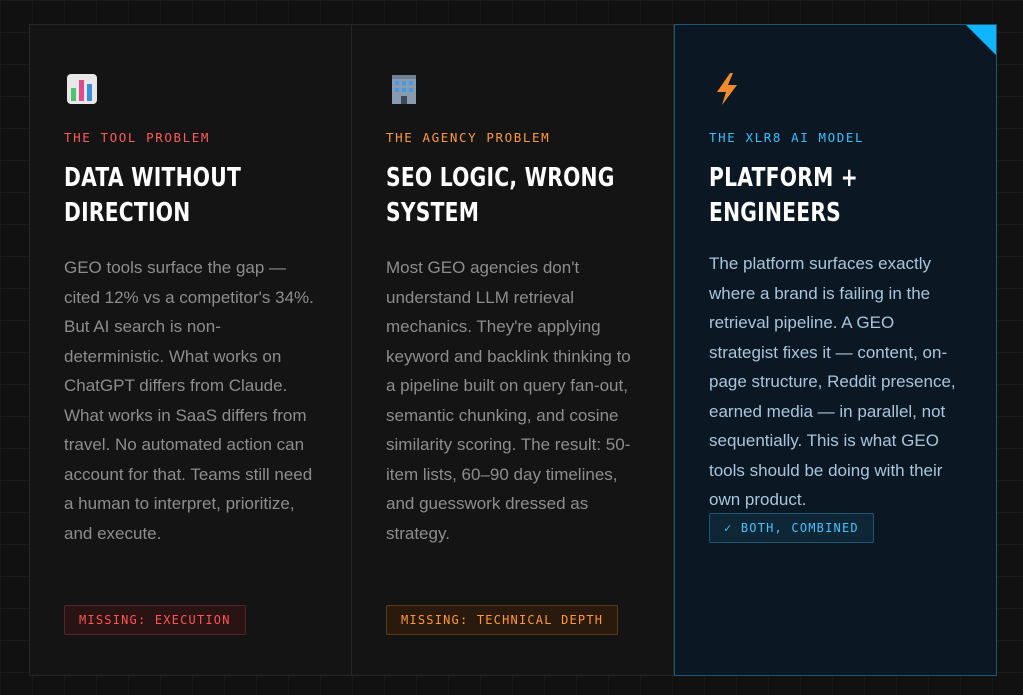  Describe the element at coordinates (502, 620) in the screenshot. I see `status-badge: MISSING: TECHNICAL DEPTH` at that location.